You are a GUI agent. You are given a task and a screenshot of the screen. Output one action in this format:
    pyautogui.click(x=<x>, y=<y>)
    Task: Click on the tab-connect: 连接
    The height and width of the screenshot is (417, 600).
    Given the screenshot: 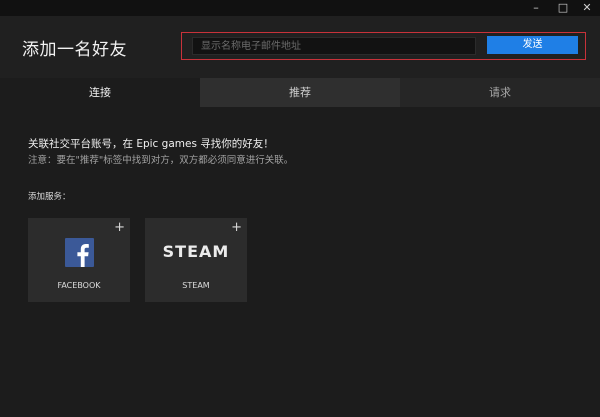 What is the action you would take?
    pyautogui.click(x=100, y=92)
    